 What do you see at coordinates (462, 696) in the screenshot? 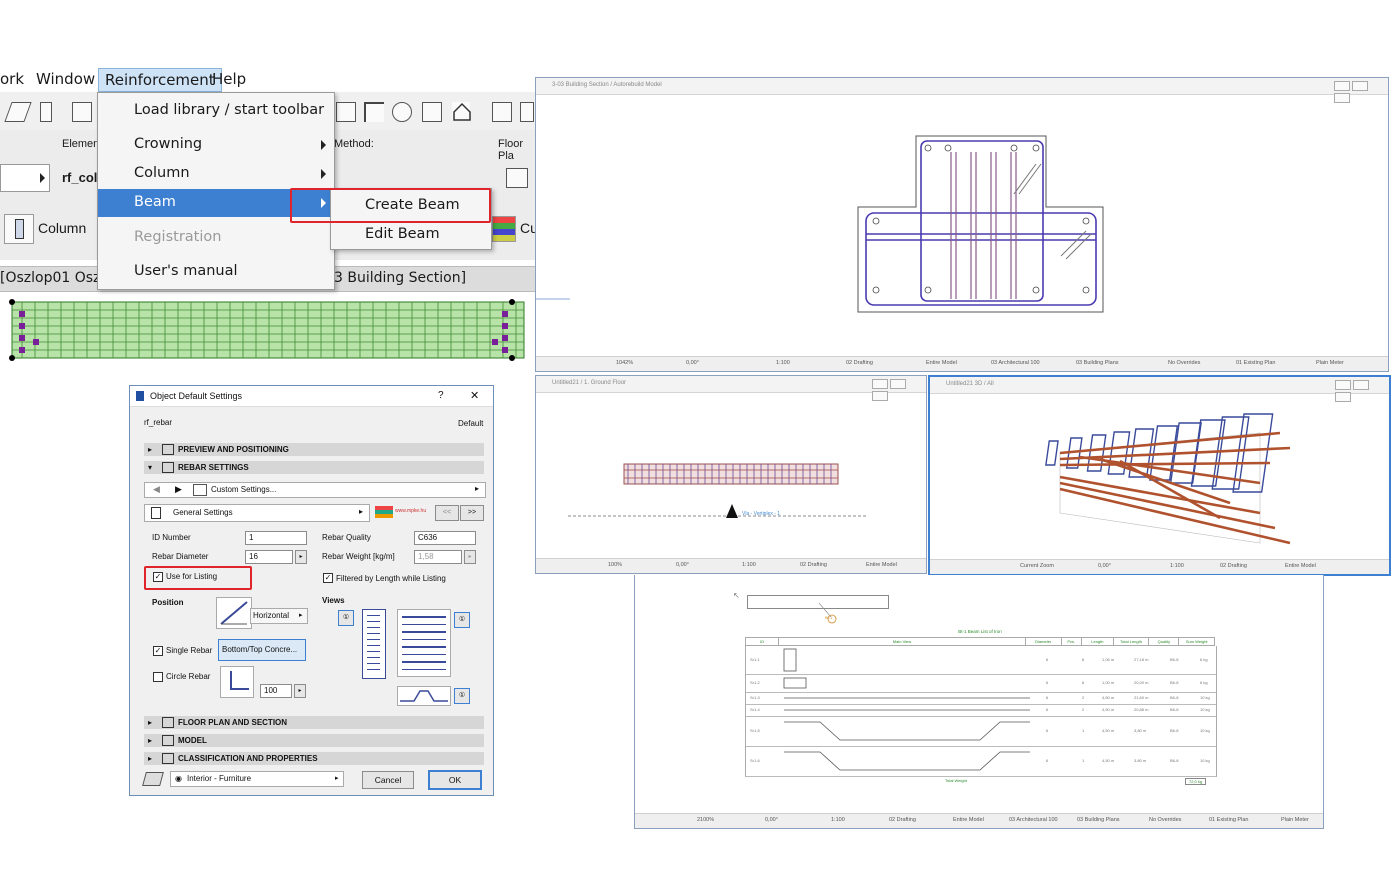
I see `view-3-button: ①` at bounding box center [462, 696].